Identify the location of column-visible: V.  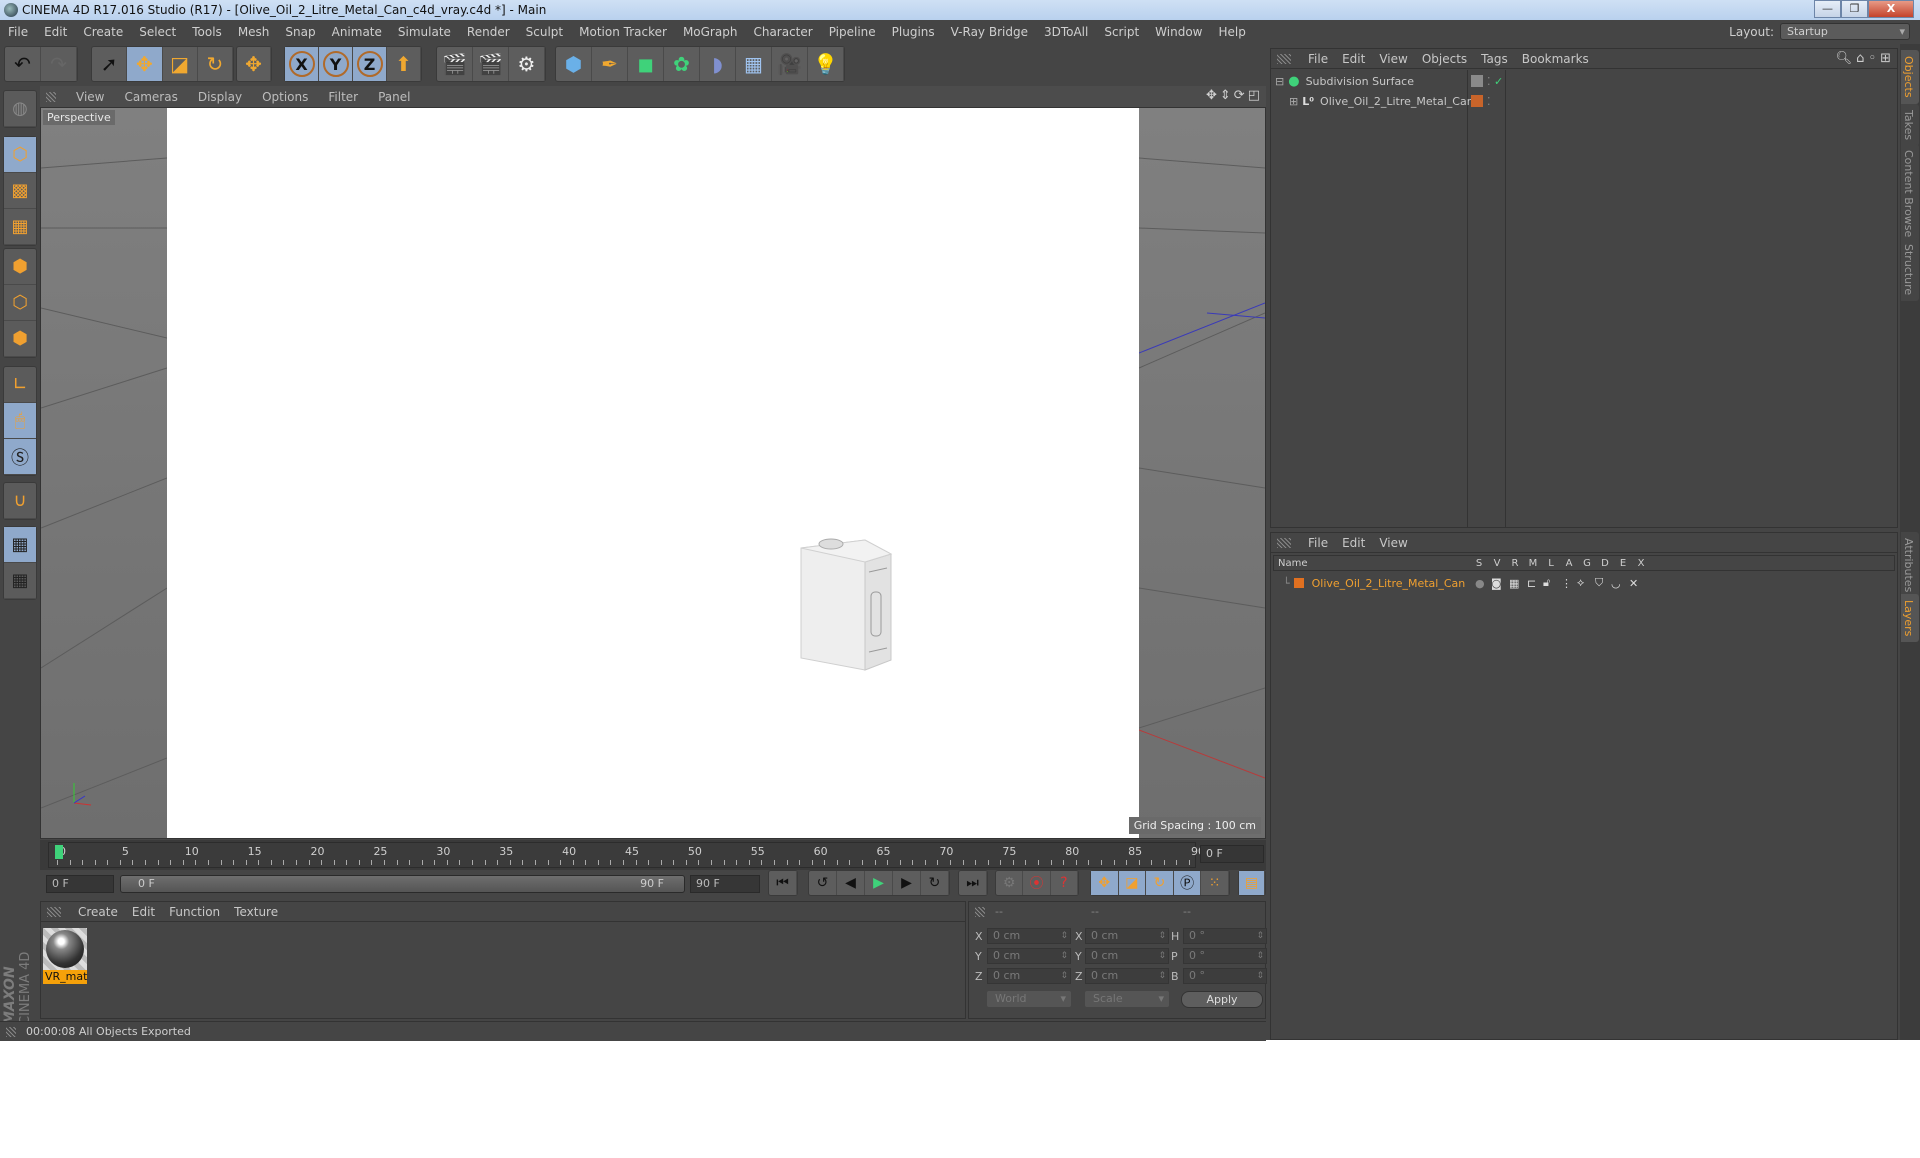
(1497, 563).